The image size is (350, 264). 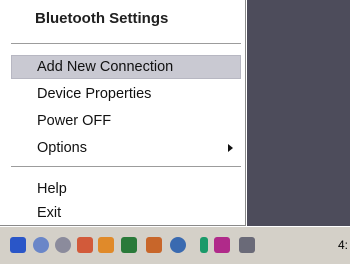 What do you see at coordinates (18, 245) in the screenshot?
I see `bluetooth-icon` at bounding box center [18, 245].